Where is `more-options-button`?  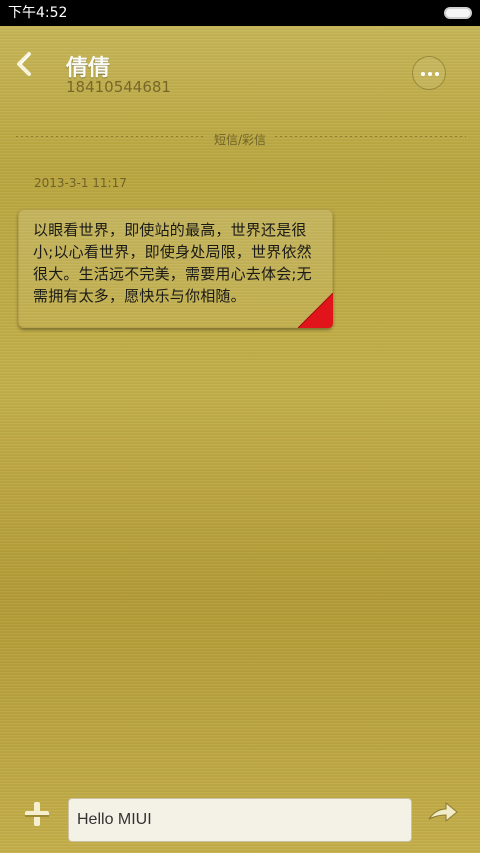
more-options-button is located at coordinates (429, 73).